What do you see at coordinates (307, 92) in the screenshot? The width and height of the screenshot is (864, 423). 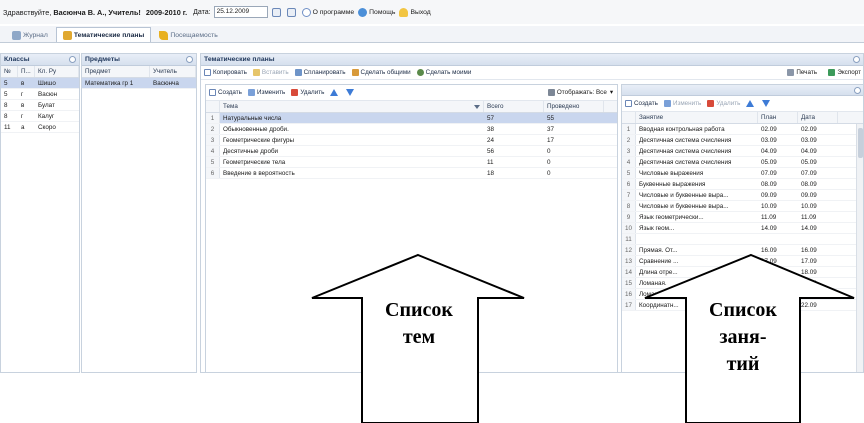 I see `delete-topic-button: Удалить` at bounding box center [307, 92].